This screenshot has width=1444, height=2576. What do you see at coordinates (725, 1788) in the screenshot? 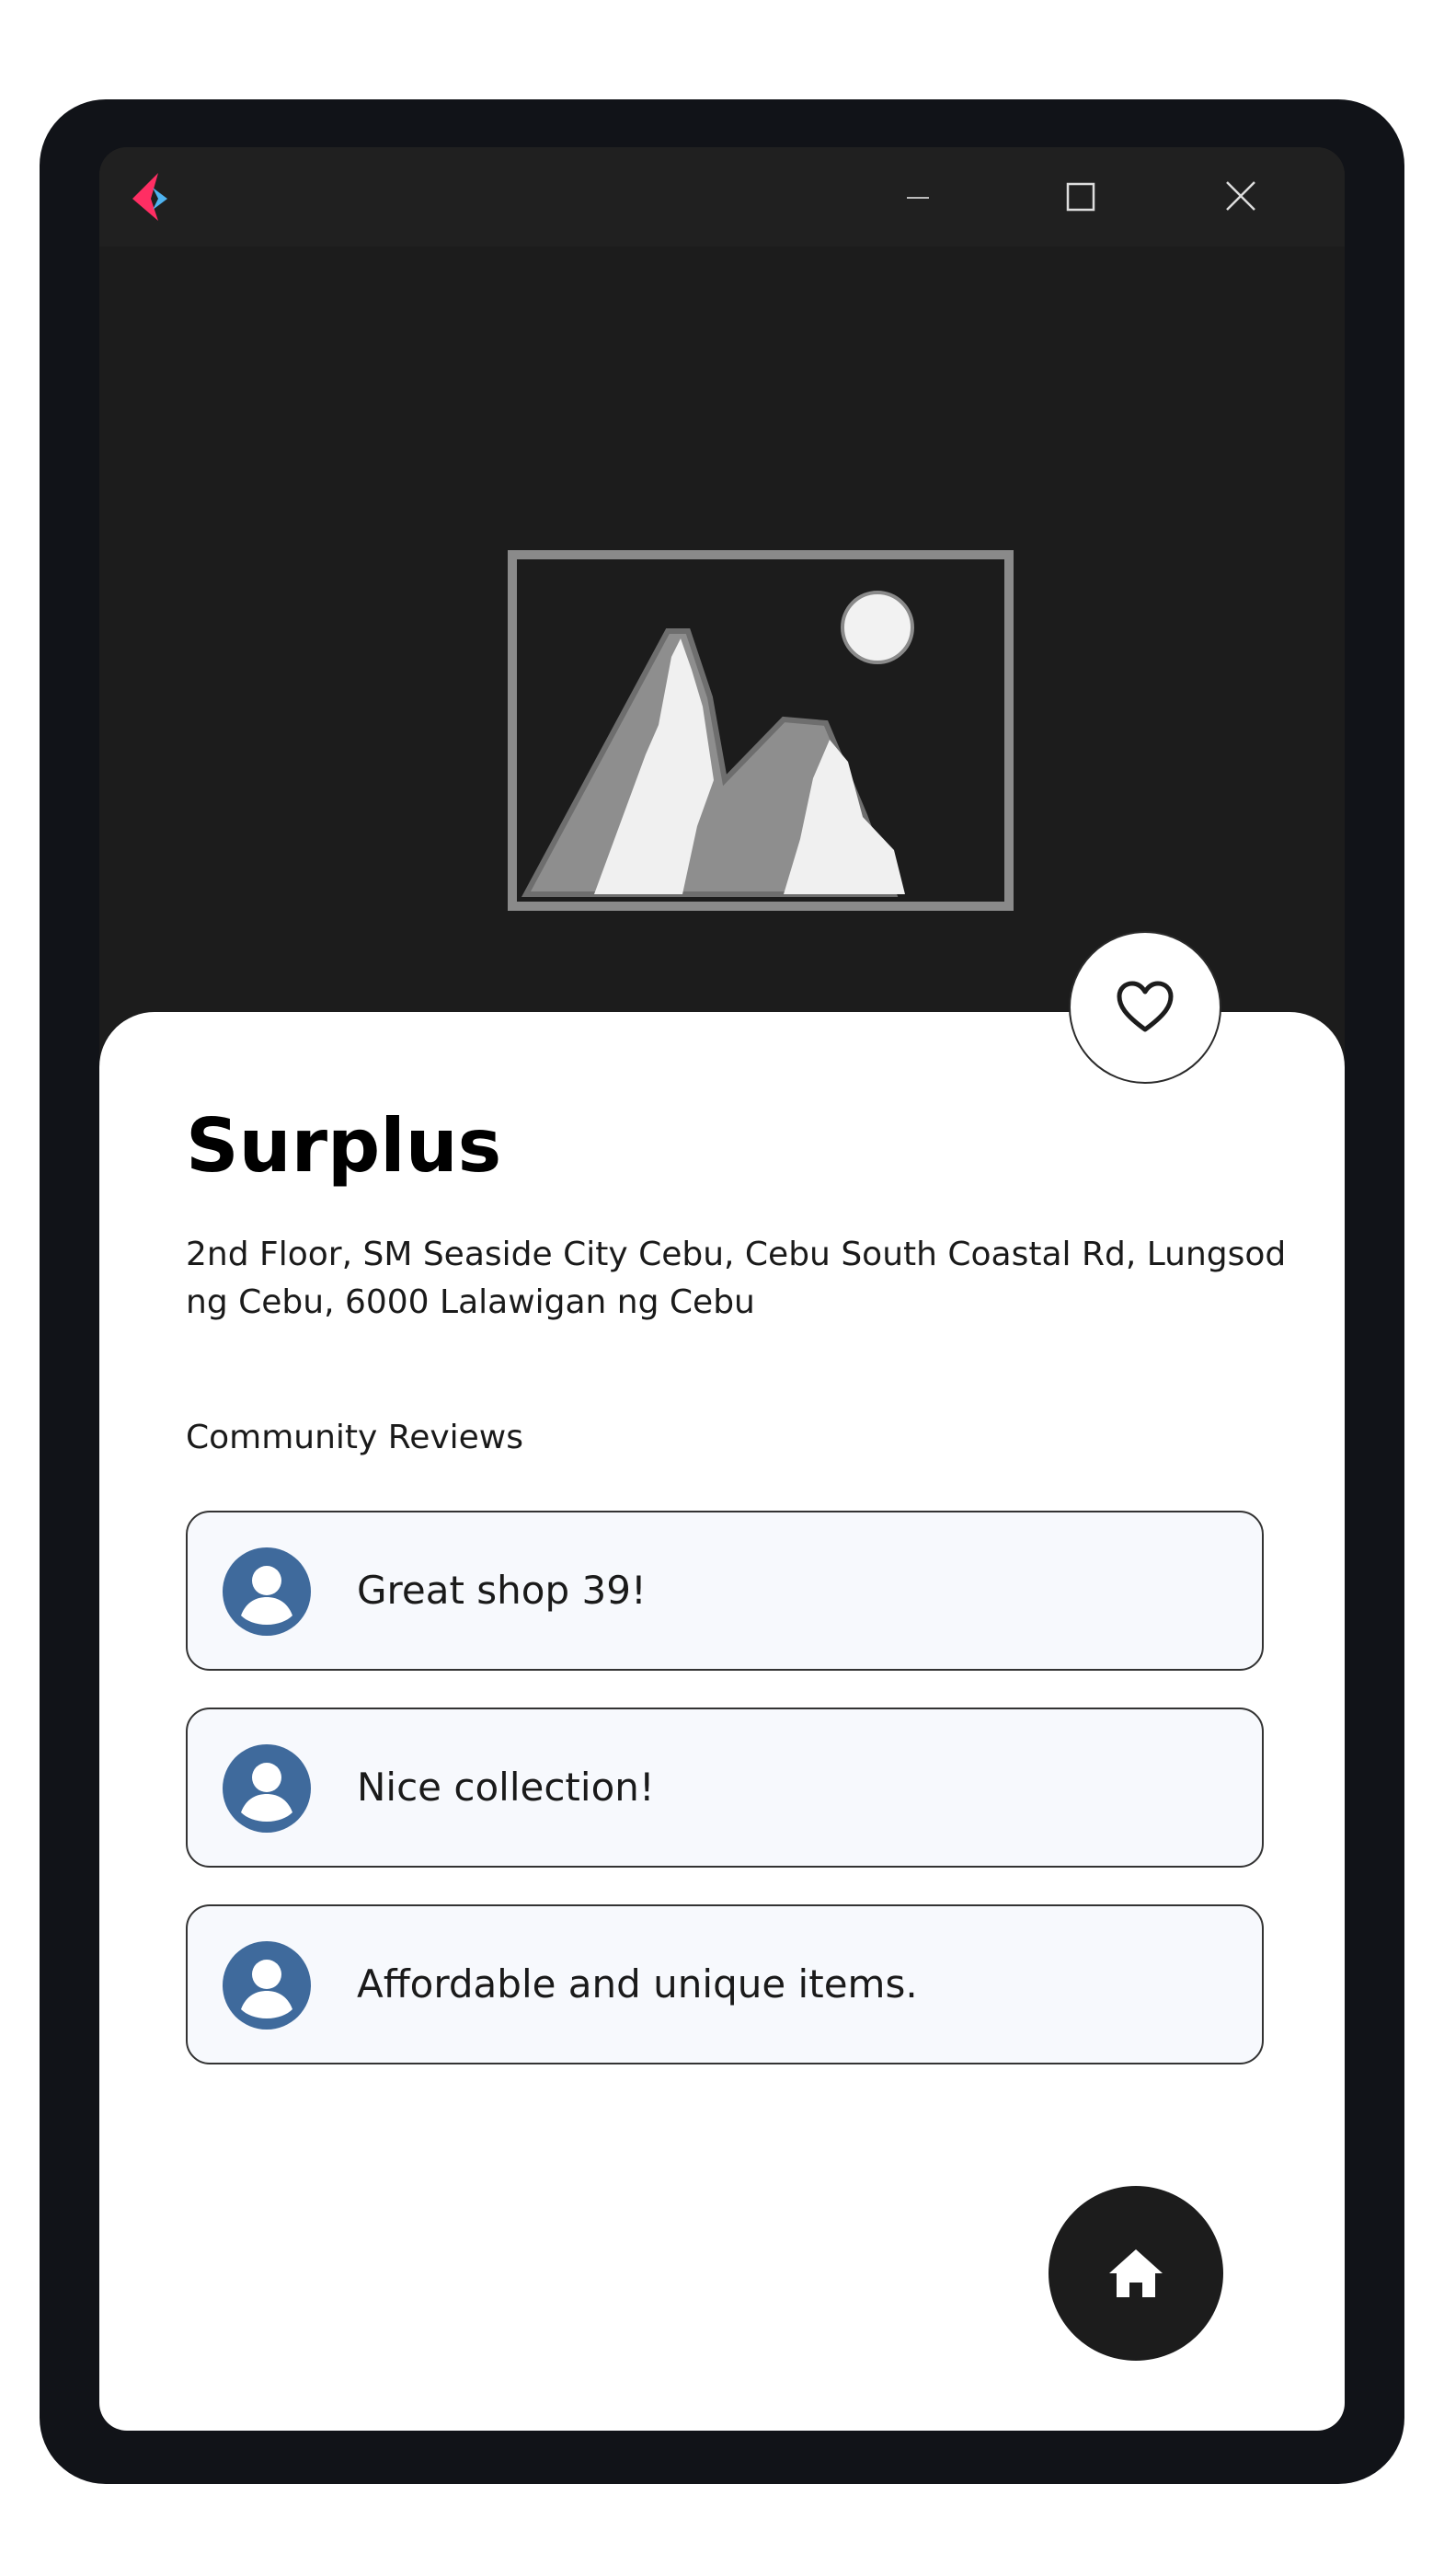
I see `review-card: Nice collection!` at bounding box center [725, 1788].